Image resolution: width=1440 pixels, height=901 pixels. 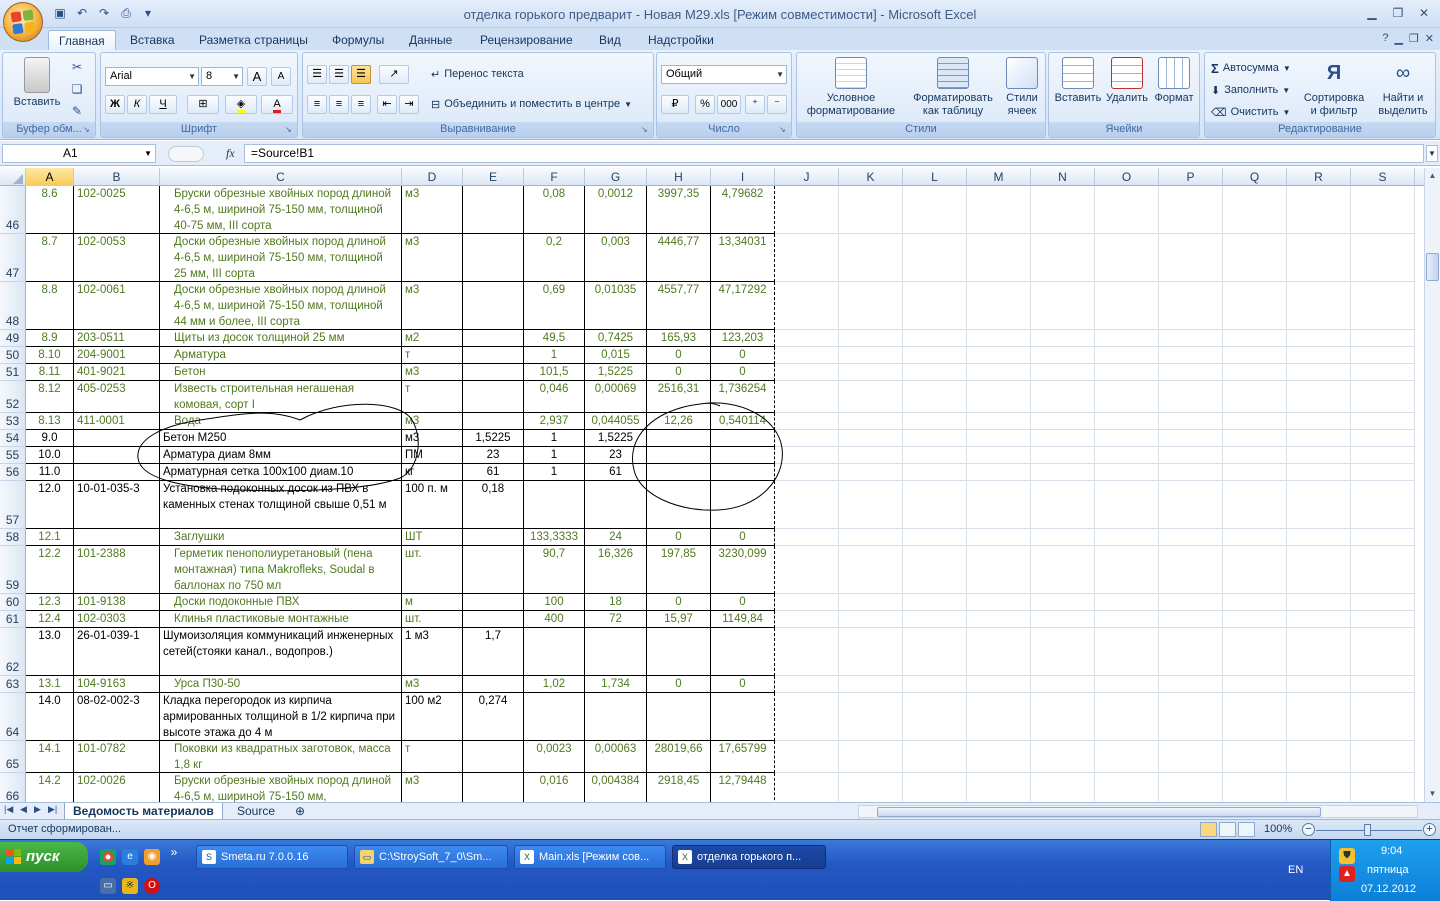 I want to click on column-header-i: I, so click(x=743, y=177).